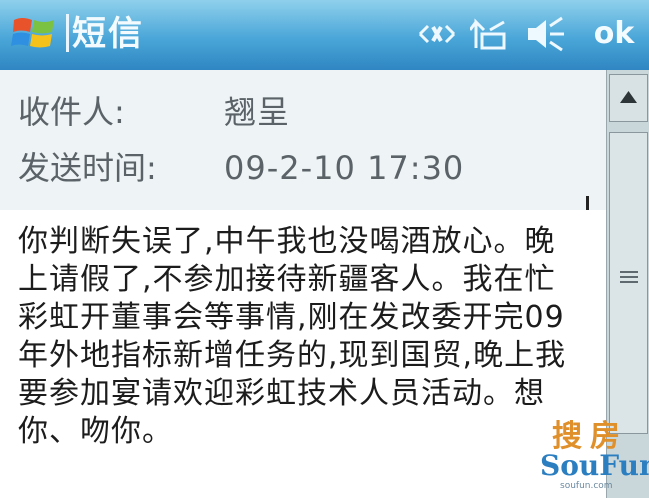 This screenshot has width=649, height=498. Describe the element at coordinates (95, 431) in the screenshot. I see `message-line: 你、吻你。` at that location.